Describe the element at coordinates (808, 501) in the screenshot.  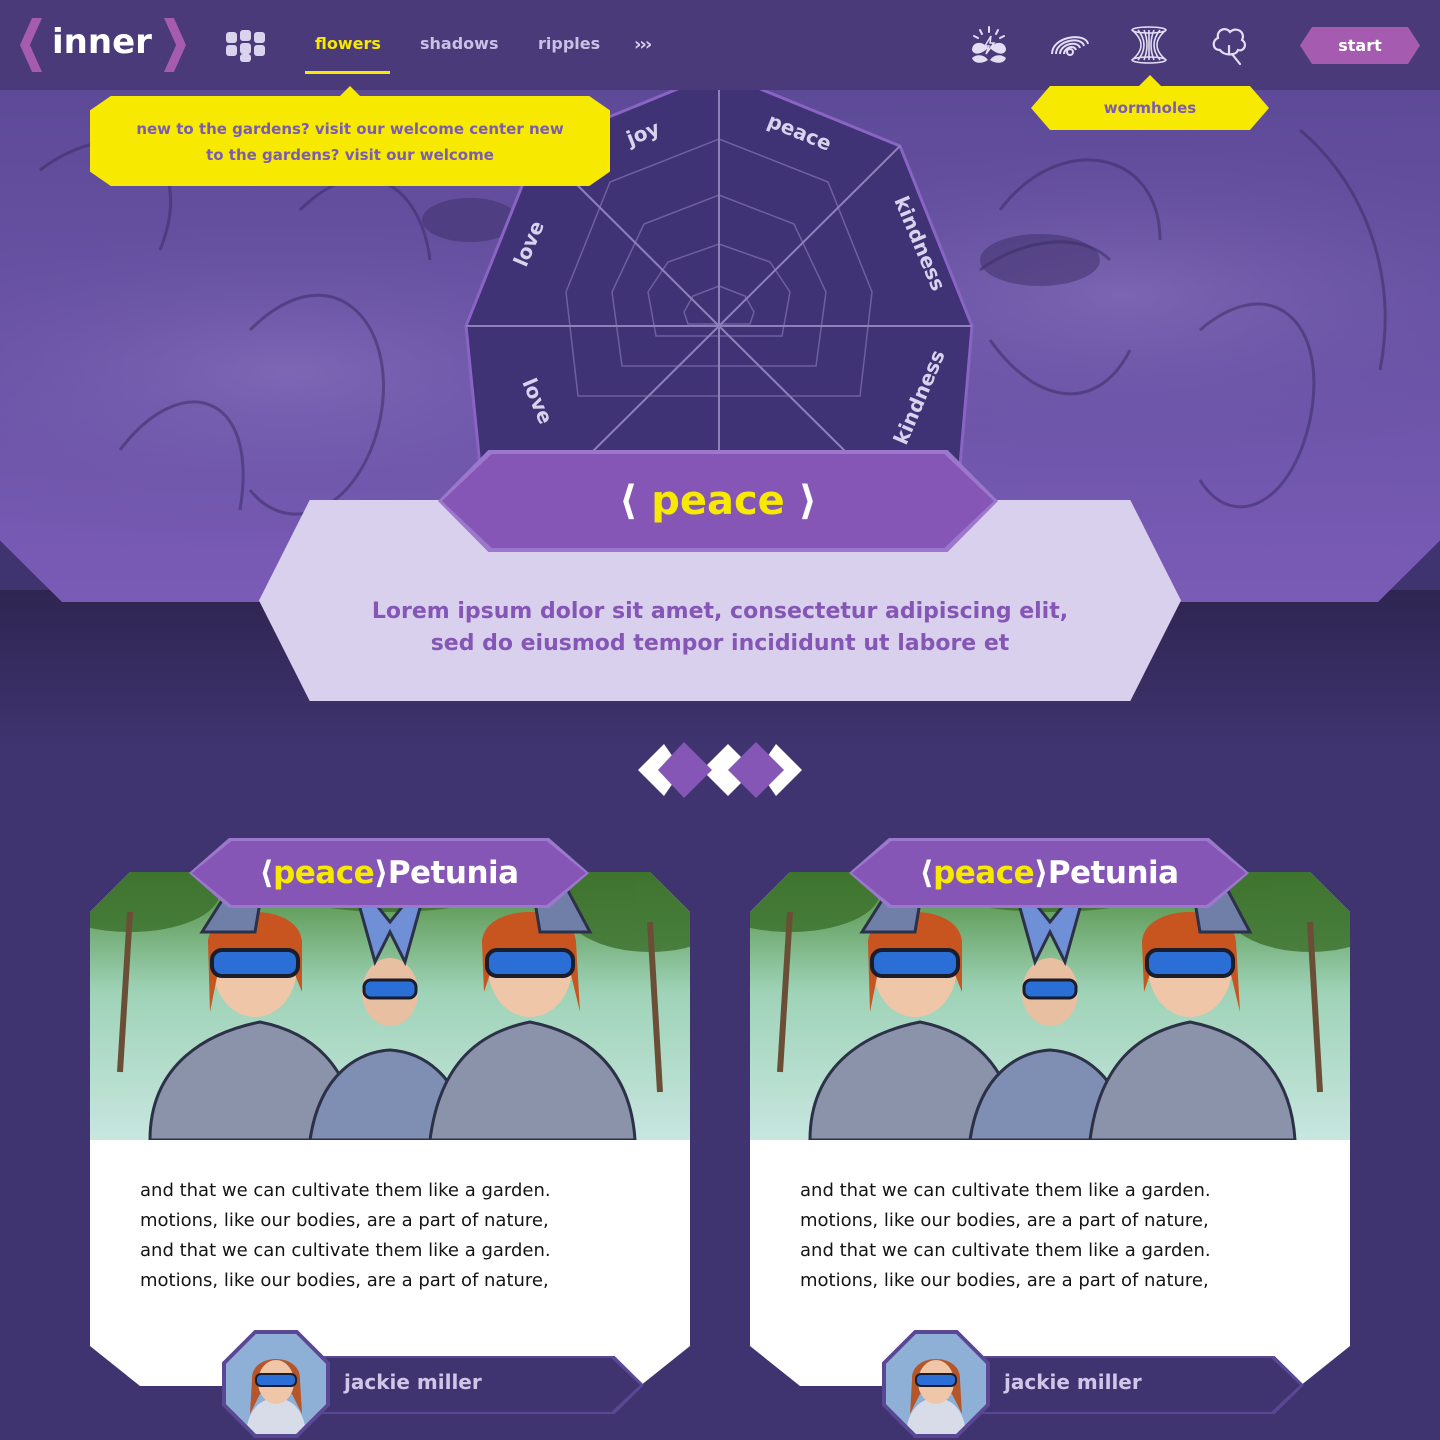
I see `feature-title-close-bracket: ⟩` at that location.